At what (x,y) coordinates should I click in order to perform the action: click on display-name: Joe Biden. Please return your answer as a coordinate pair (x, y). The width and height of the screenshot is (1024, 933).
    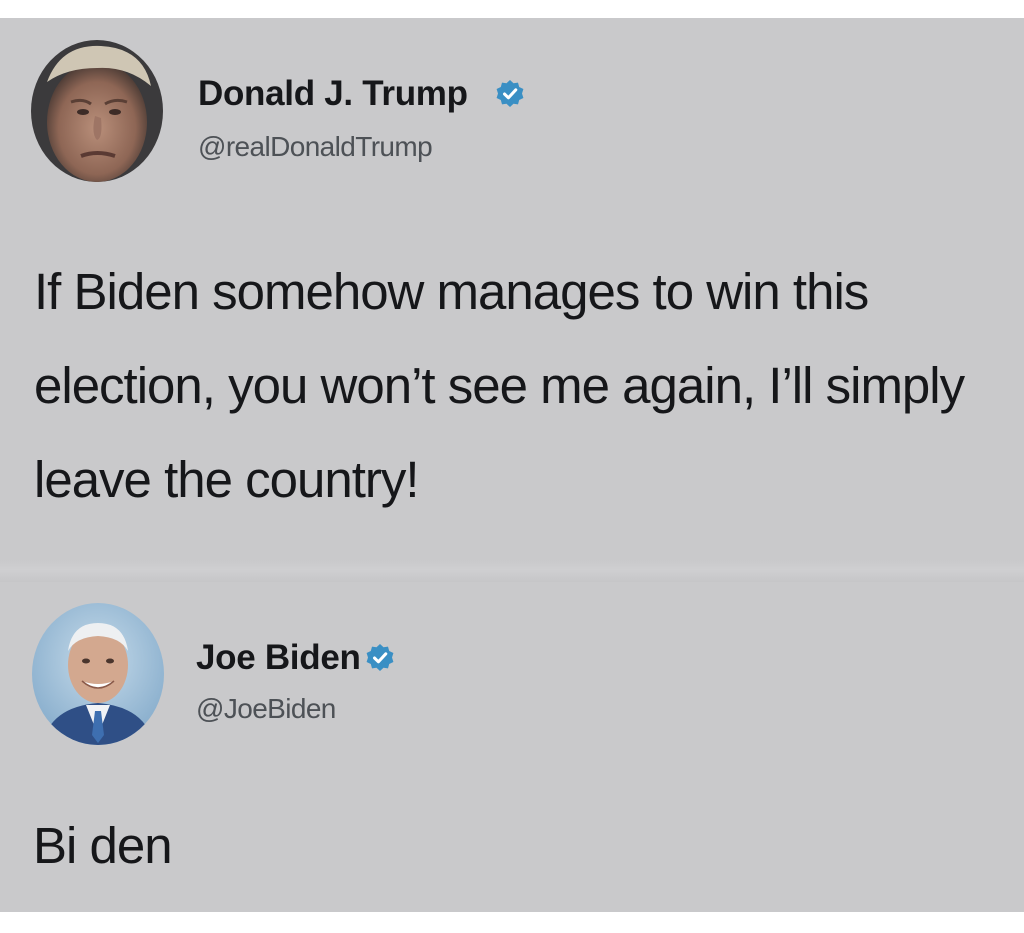
    Looking at the image, I should click on (278, 658).